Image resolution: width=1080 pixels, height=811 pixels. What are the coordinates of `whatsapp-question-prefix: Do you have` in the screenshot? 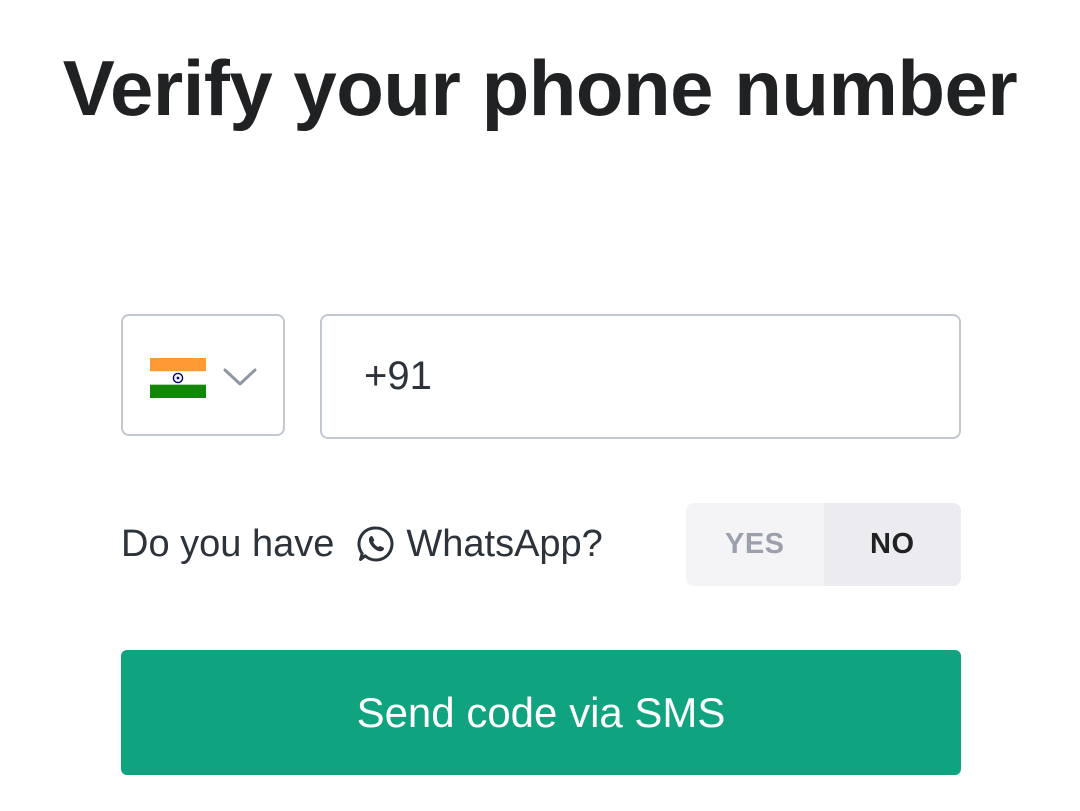 It's located at (228, 543).